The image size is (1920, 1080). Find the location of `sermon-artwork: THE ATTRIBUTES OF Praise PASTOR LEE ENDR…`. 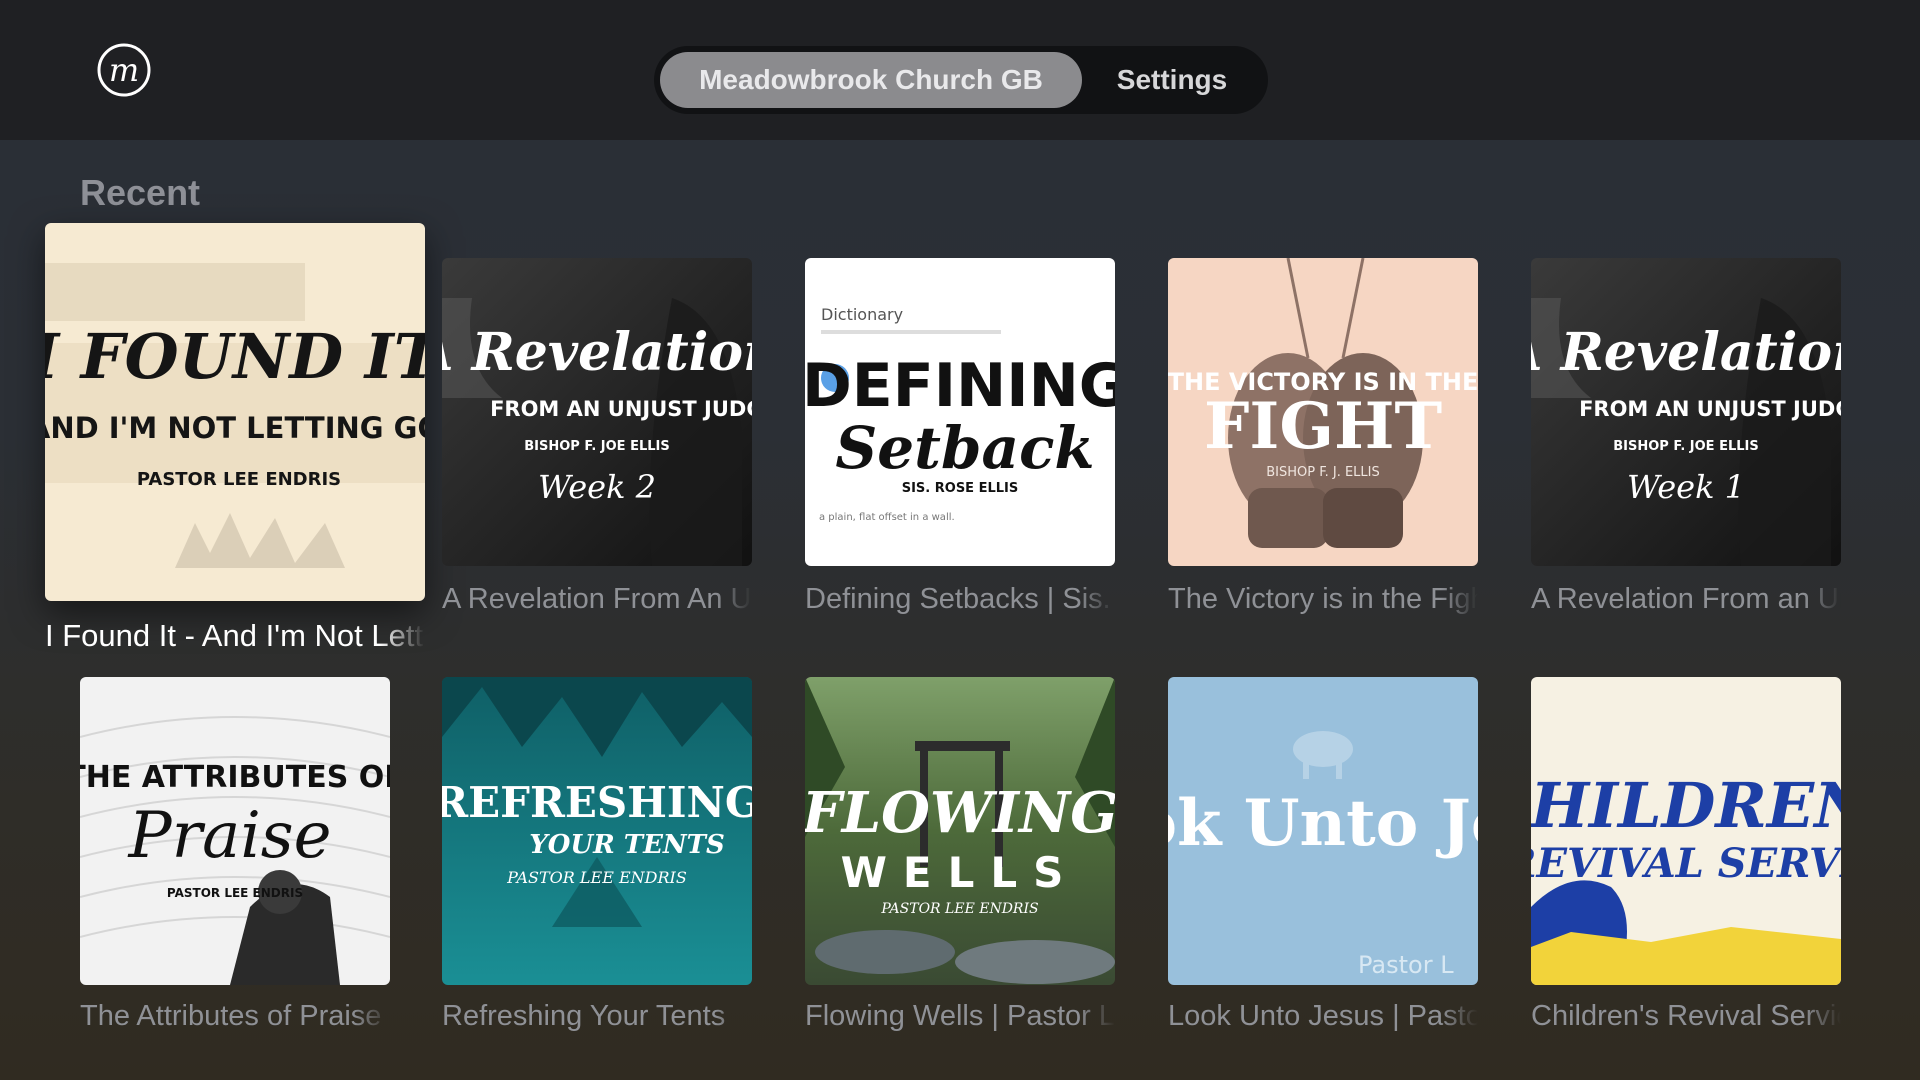

sermon-artwork: THE ATTRIBUTES OF Praise PASTOR LEE ENDR… is located at coordinates (235, 831).